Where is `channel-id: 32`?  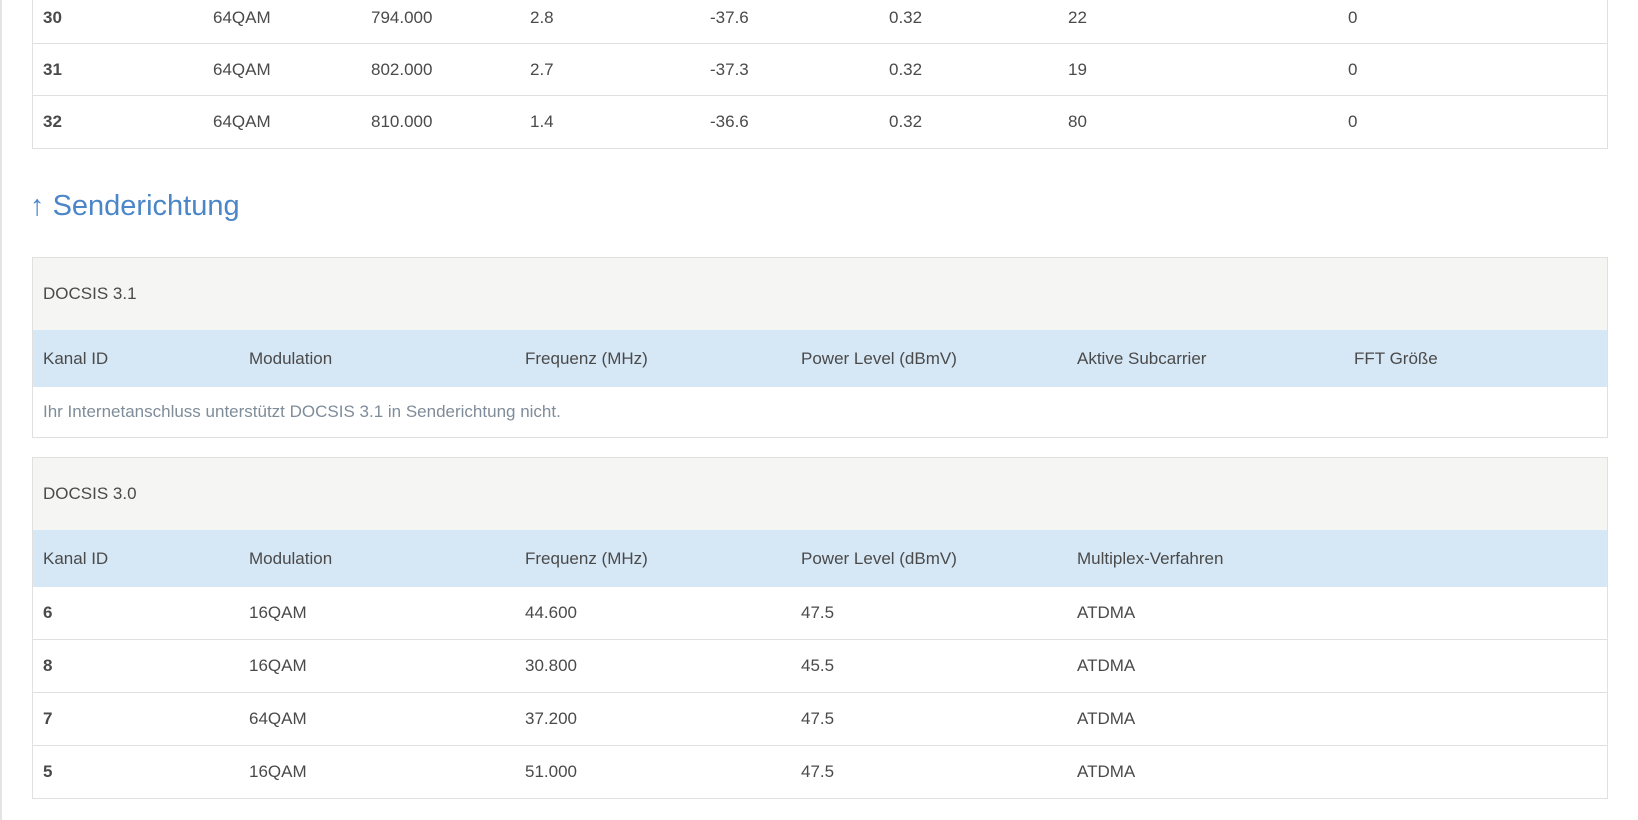
channel-id: 32 is located at coordinates (52, 121).